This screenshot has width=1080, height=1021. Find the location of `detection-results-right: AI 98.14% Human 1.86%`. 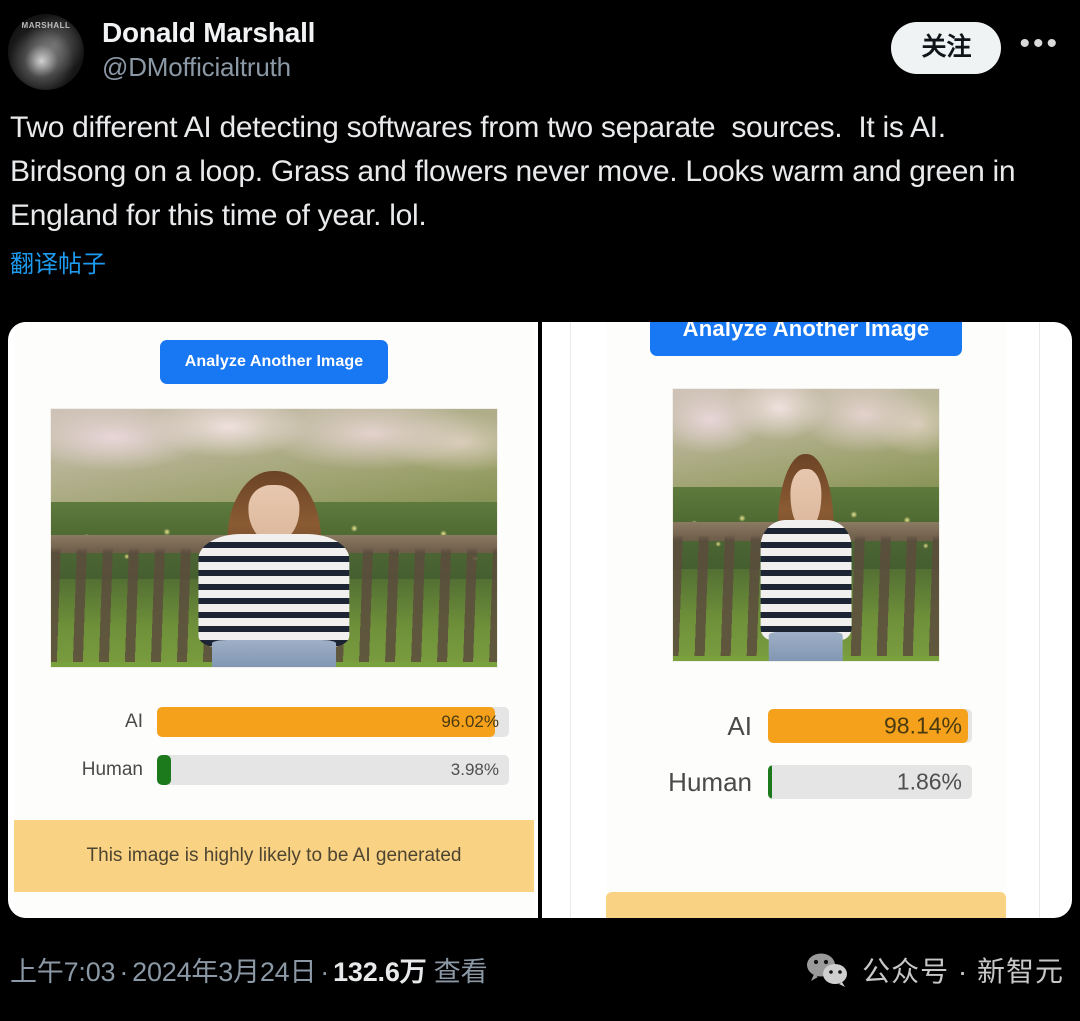

detection-results-right: AI 98.14% Human 1.86% is located at coordinates (806, 736).